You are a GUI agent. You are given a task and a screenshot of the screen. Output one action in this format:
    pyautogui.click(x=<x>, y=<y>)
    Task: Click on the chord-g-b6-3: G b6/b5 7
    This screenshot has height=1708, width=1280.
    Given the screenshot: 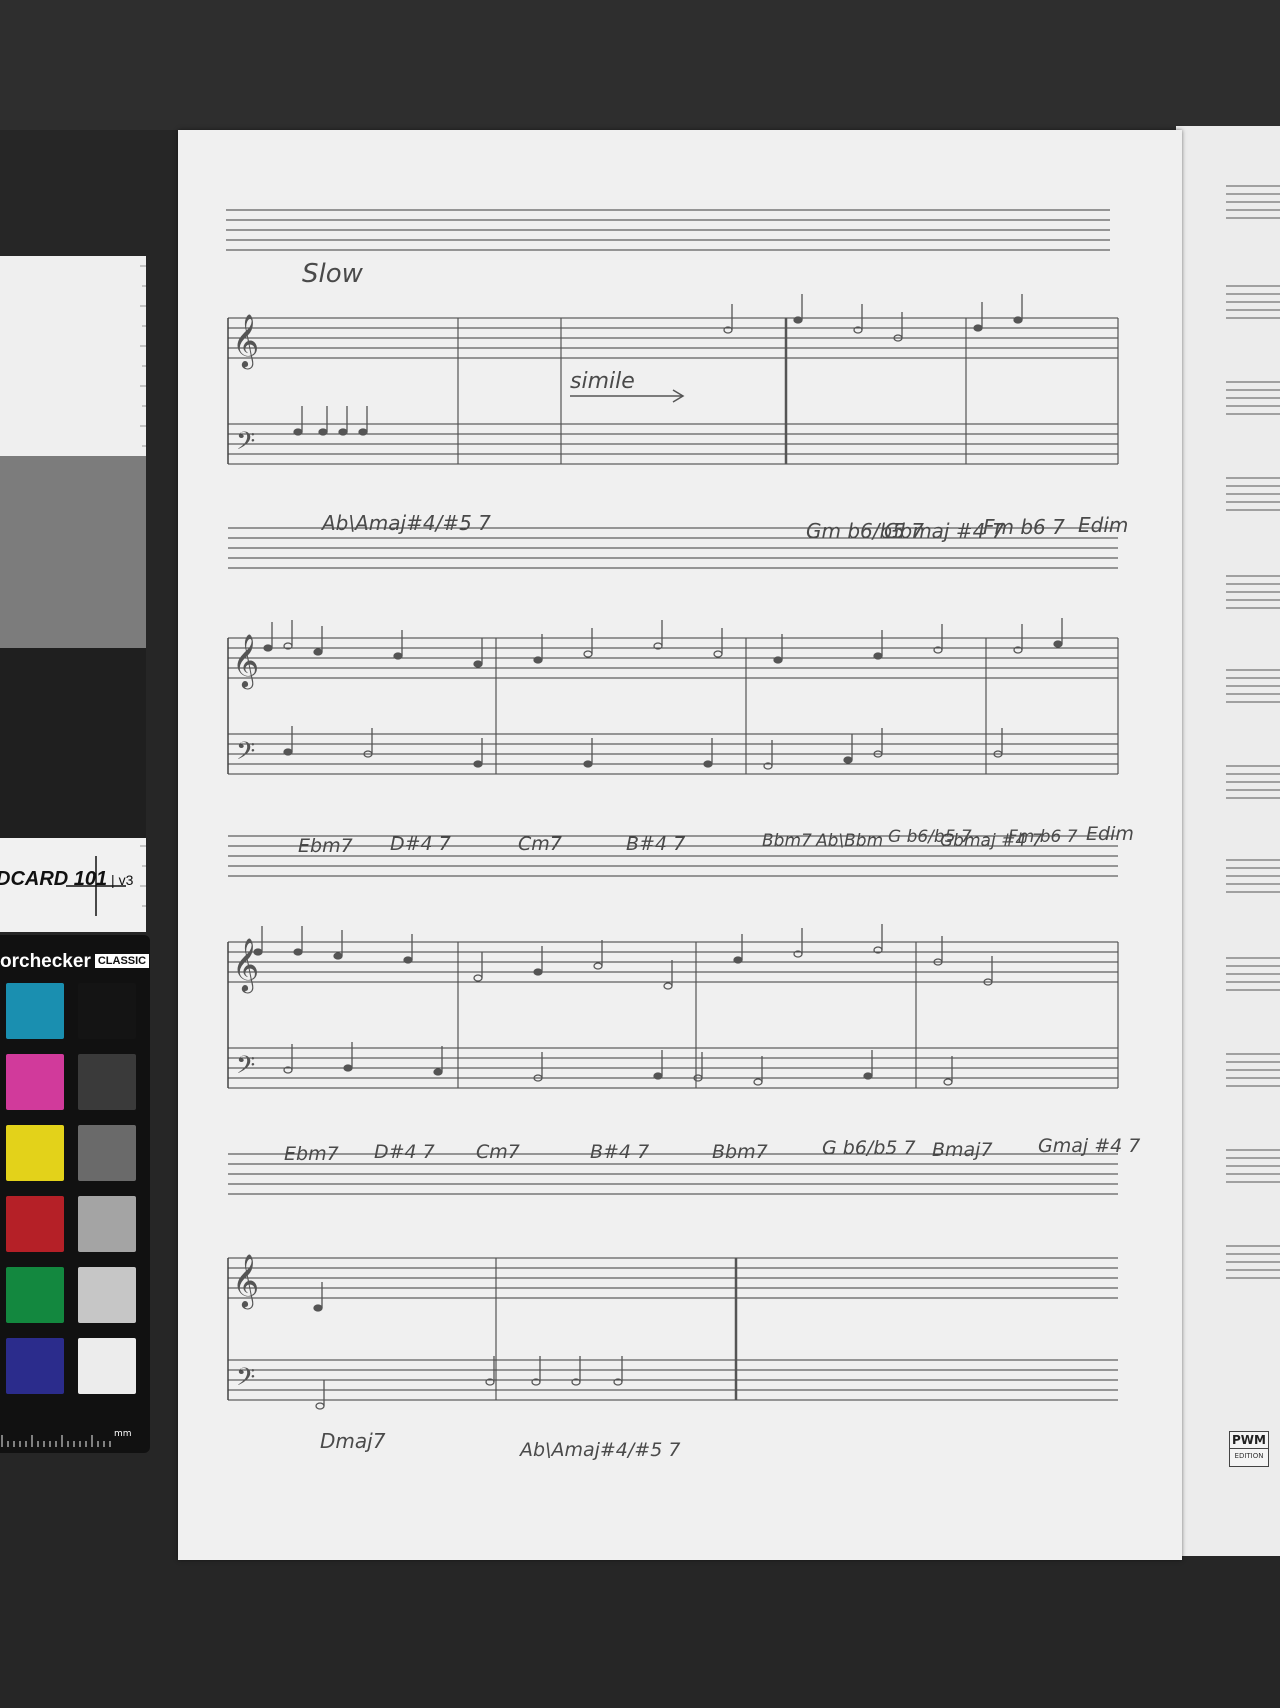 What is the action you would take?
    pyautogui.click(x=869, y=1148)
    